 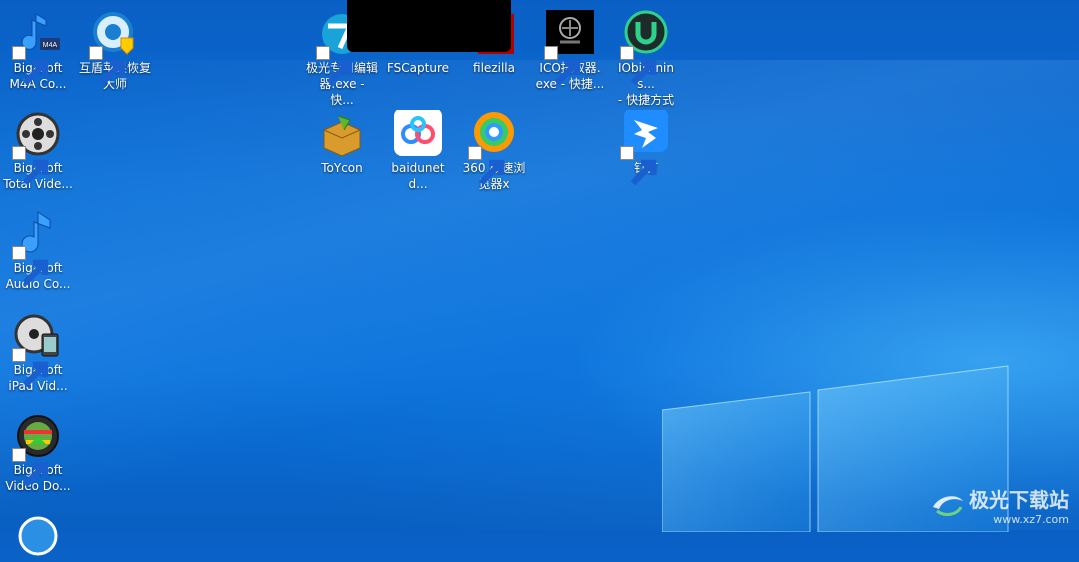 I want to click on icon-label: FSCapture, so click(x=418, y=68).